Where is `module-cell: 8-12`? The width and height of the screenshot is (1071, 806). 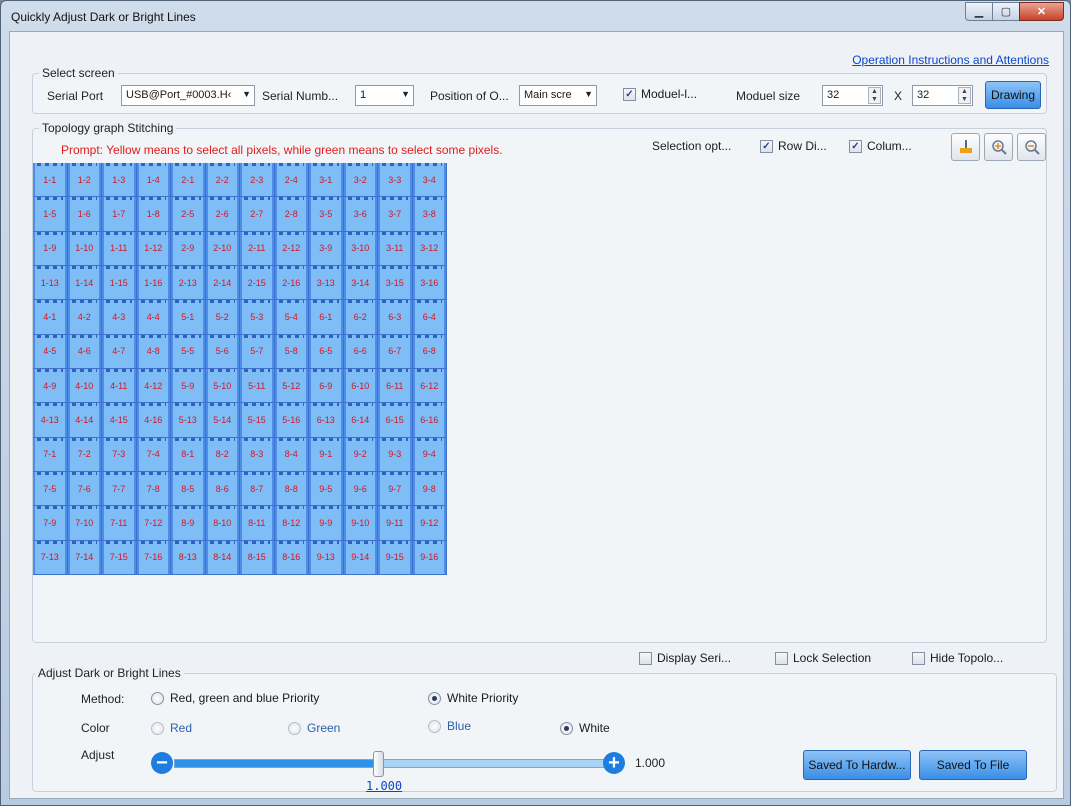 module-cell: 8-12 is located at coordinates (291, 523).